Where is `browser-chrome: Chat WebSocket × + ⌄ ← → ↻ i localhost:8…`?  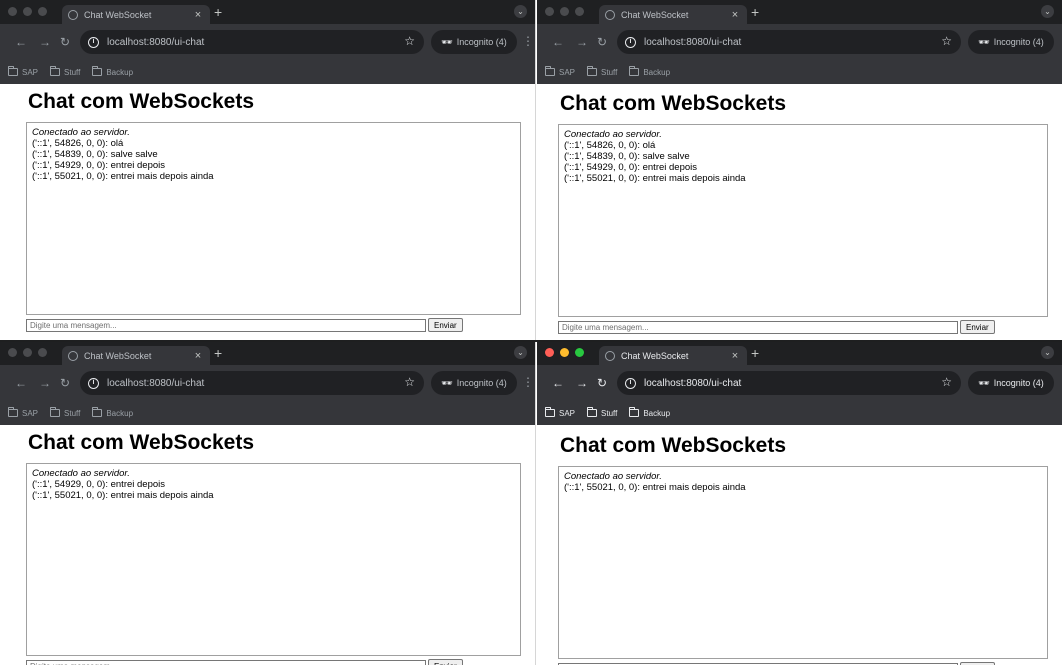
browser-chrome: Chat WebSocket × + ⌄ ← → ↻ i localhost:8… is located at coordinates (267, 42).